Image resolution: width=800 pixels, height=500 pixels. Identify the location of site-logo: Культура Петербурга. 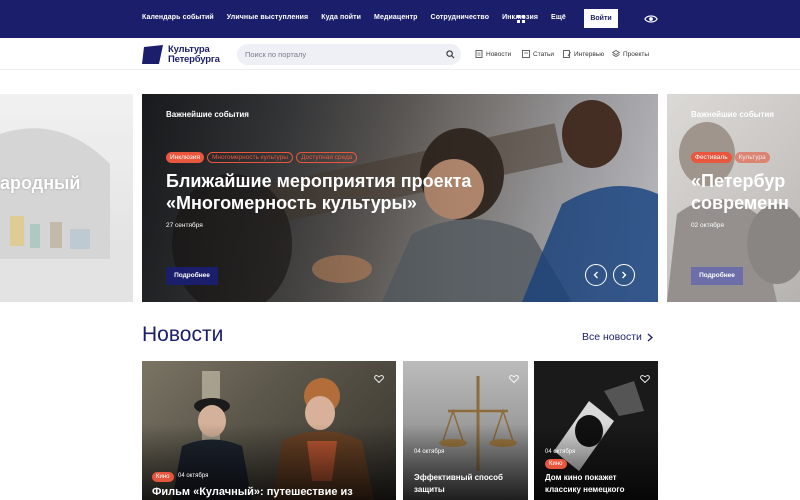
(187, 55).